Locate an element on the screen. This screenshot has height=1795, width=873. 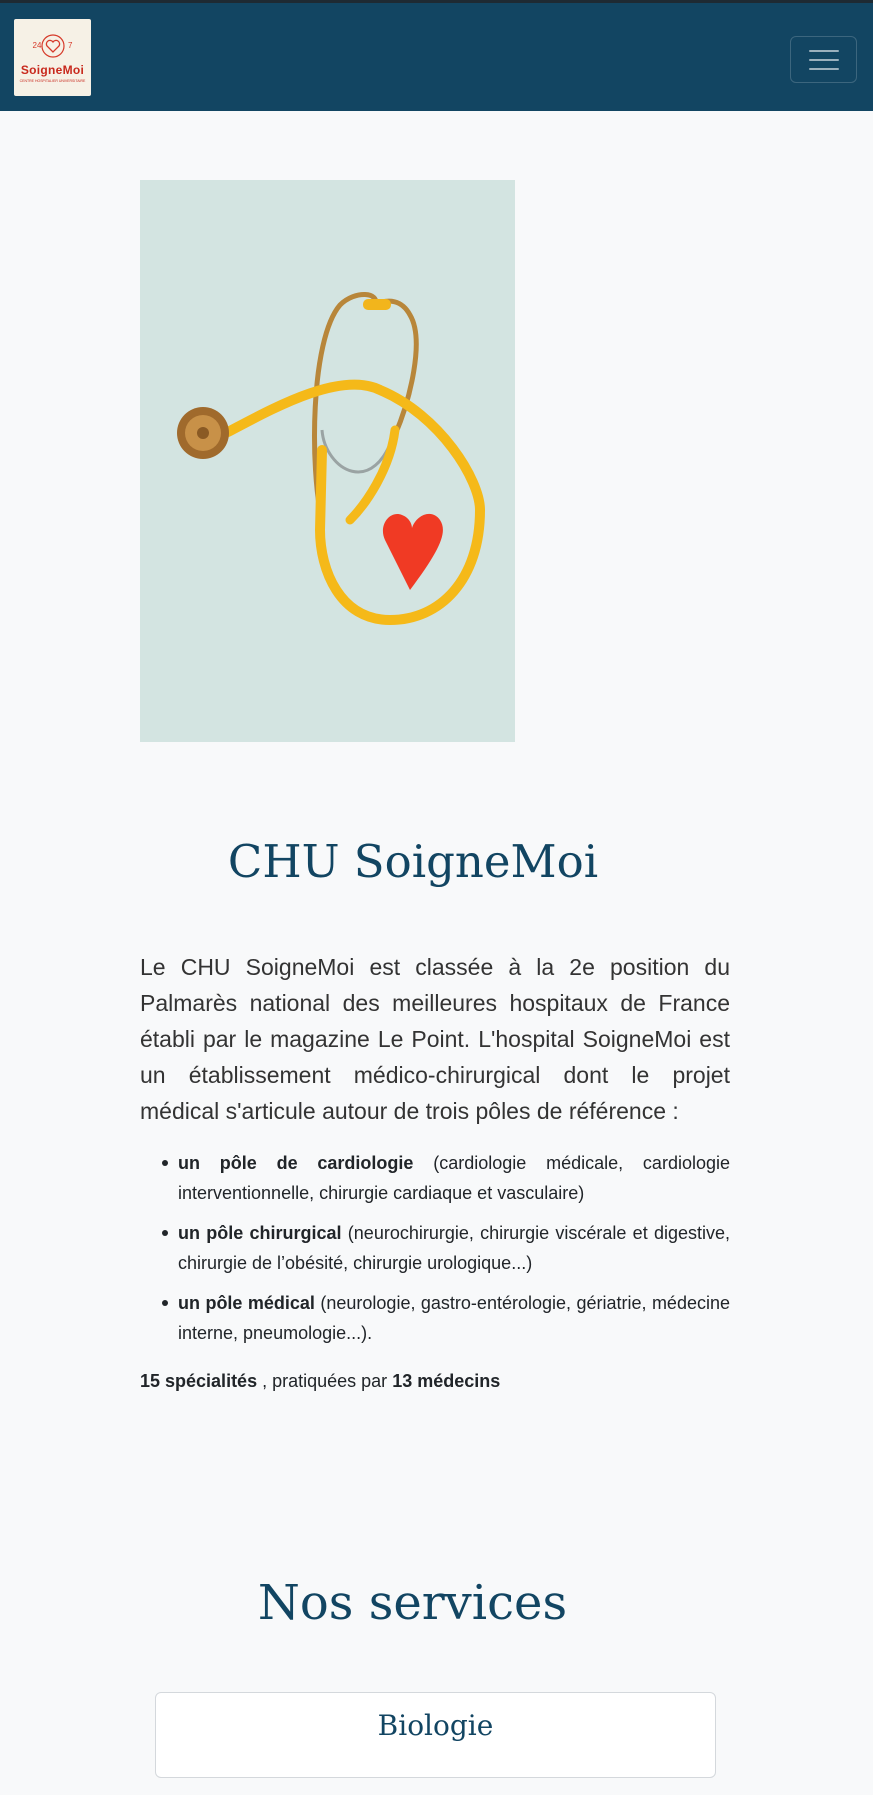
page-title: CHU SoigneMoi is located at coordinates (413, 861).